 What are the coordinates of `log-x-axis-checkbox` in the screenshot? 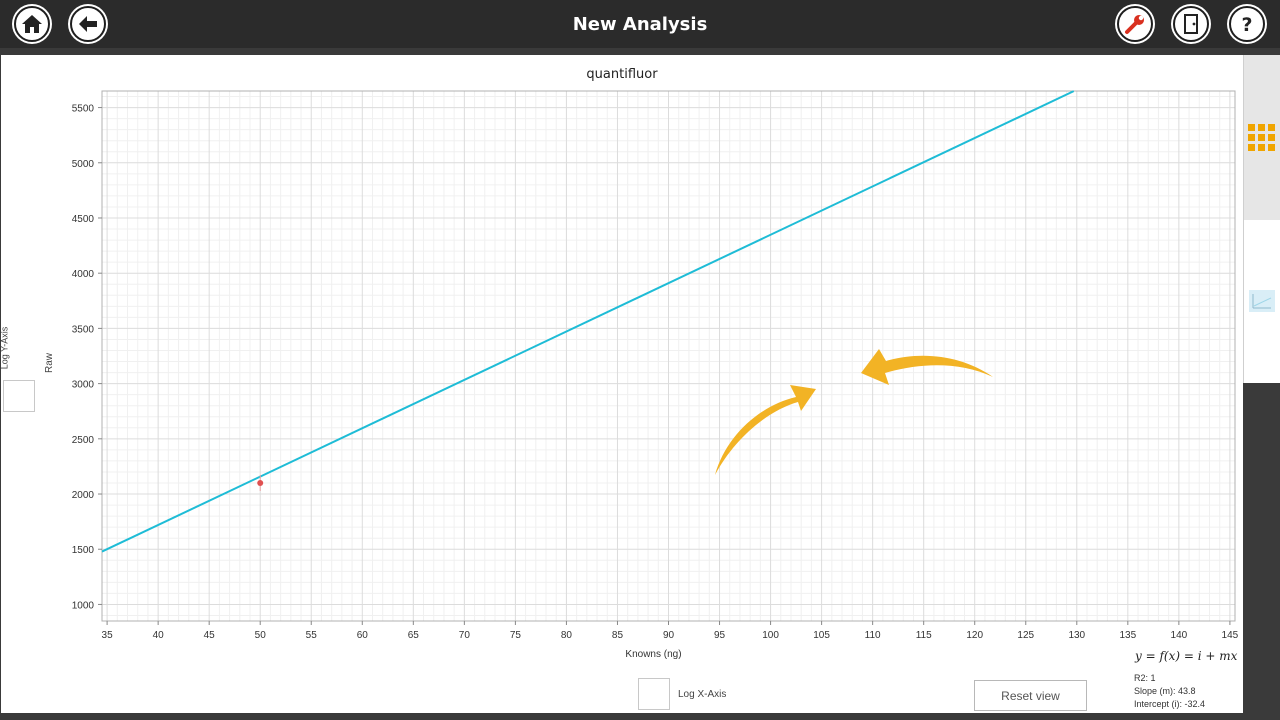 It's located at (654, 694).